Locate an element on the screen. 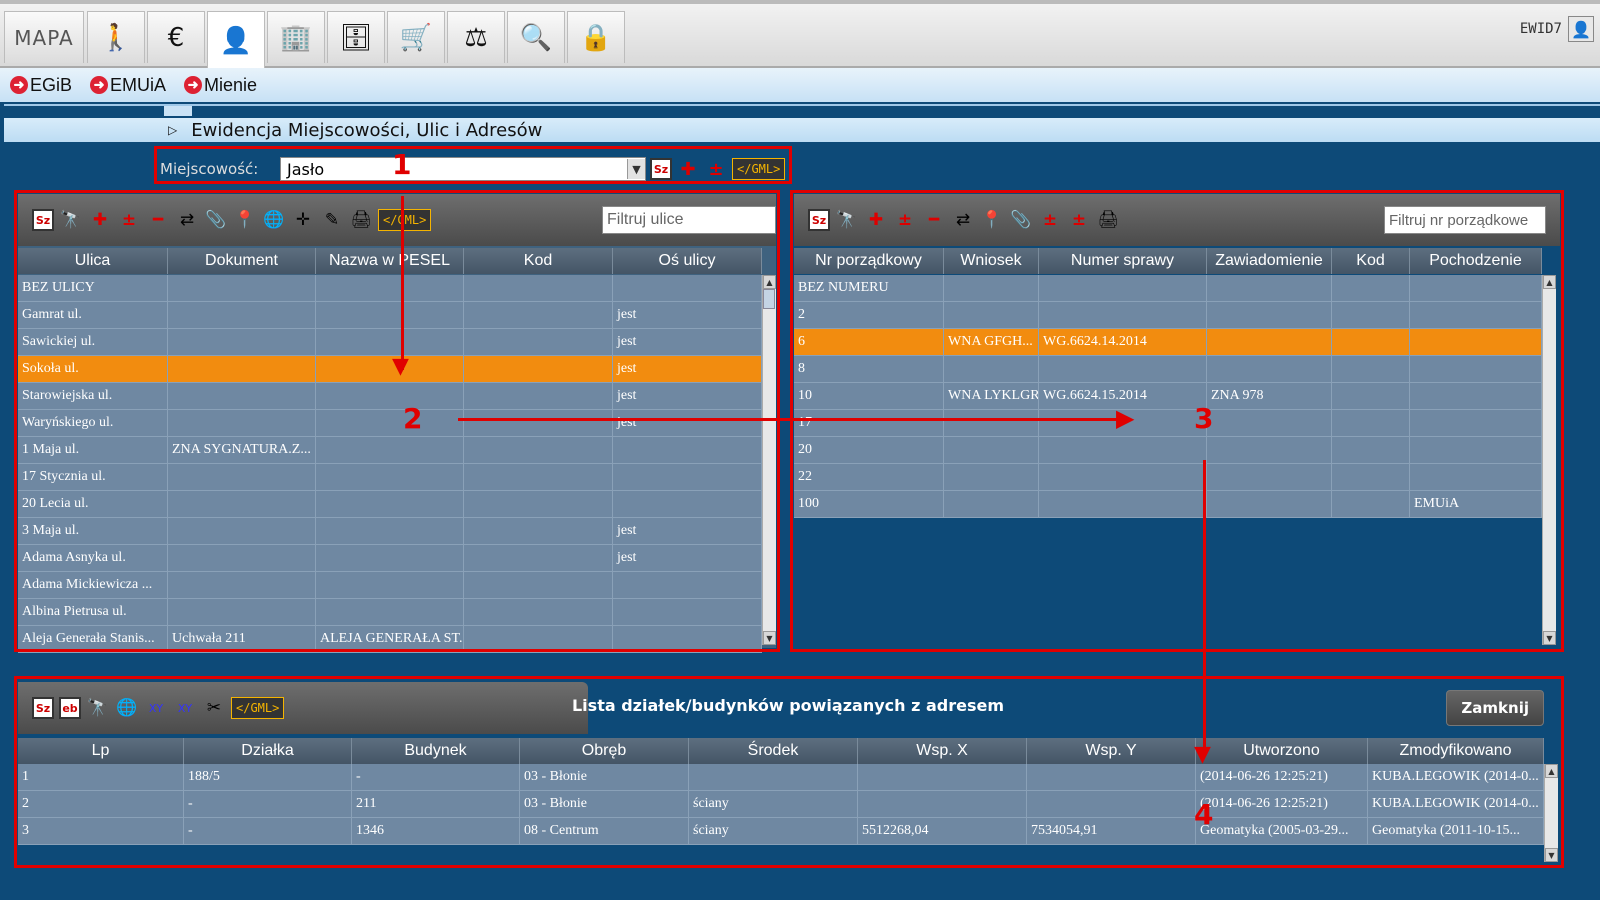 The height and width of the screenshot is (900, 1600). column-header: Wniosek is located at coordinates (991, 261).